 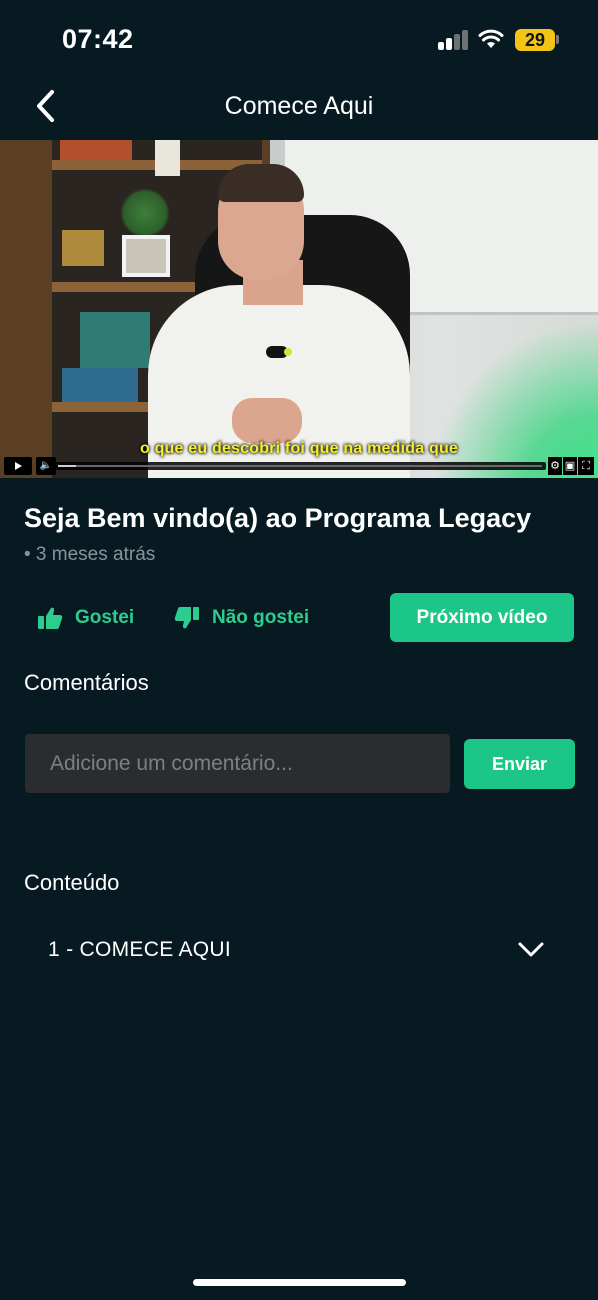 What do you see at coordinates (50, 618) in the screenshot?
I see `thumbs-up-icon` at bounding box center [50, 618].